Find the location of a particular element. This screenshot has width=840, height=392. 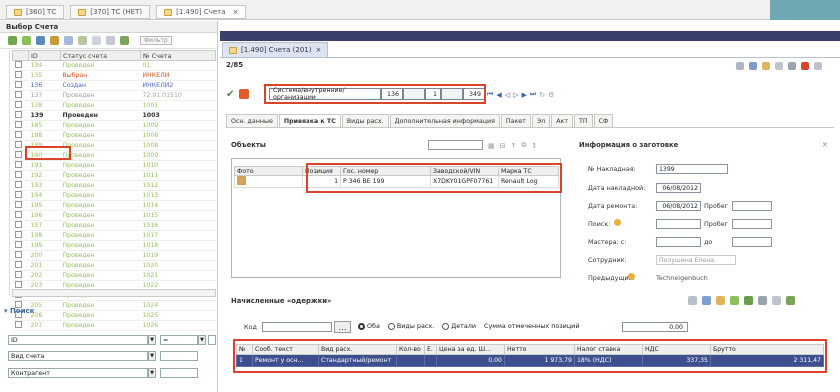

refresh-icon is located at coordinates (12, 40).